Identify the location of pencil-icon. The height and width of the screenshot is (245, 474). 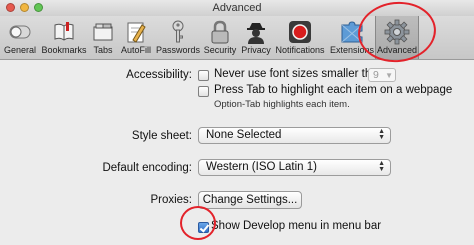
(136, 32).